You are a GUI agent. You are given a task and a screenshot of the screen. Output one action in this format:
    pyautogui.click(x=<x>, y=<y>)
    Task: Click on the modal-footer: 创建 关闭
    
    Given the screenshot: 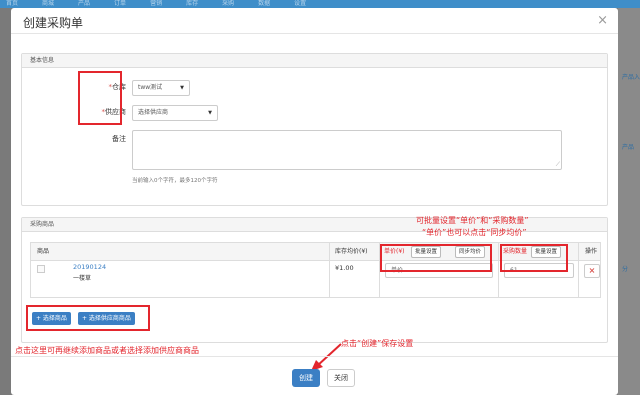 What is the action you would take?
    pyautogui.click(x=314, y=375)
    